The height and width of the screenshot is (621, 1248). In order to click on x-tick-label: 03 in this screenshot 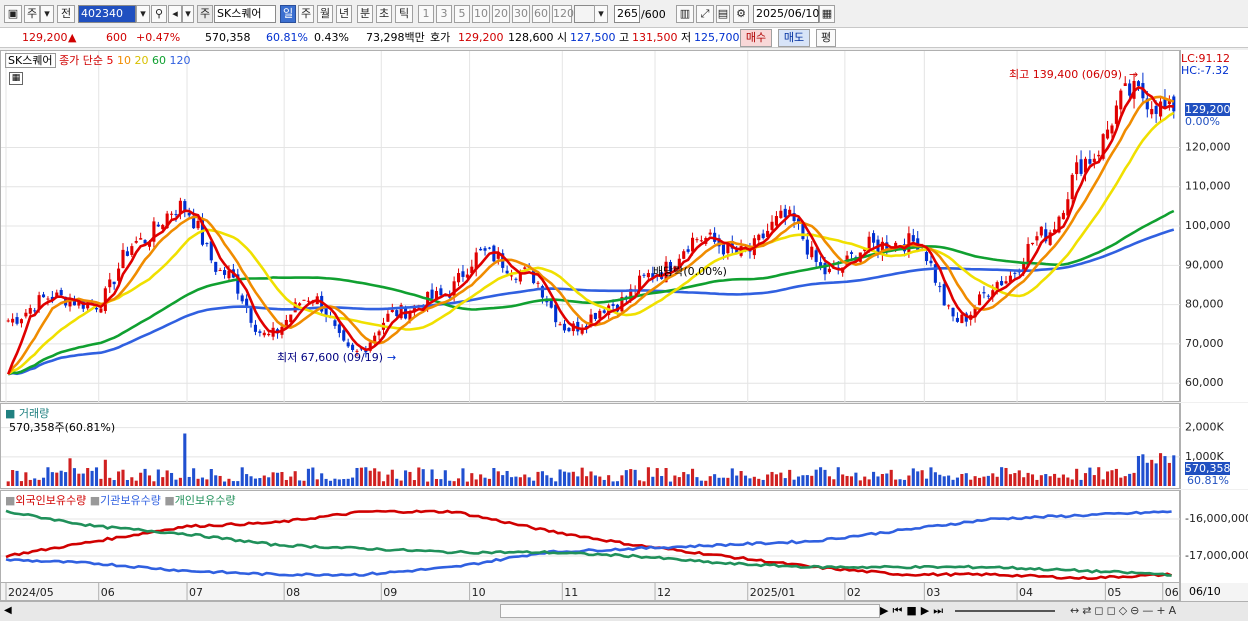, I will do `click(933, 592)`.